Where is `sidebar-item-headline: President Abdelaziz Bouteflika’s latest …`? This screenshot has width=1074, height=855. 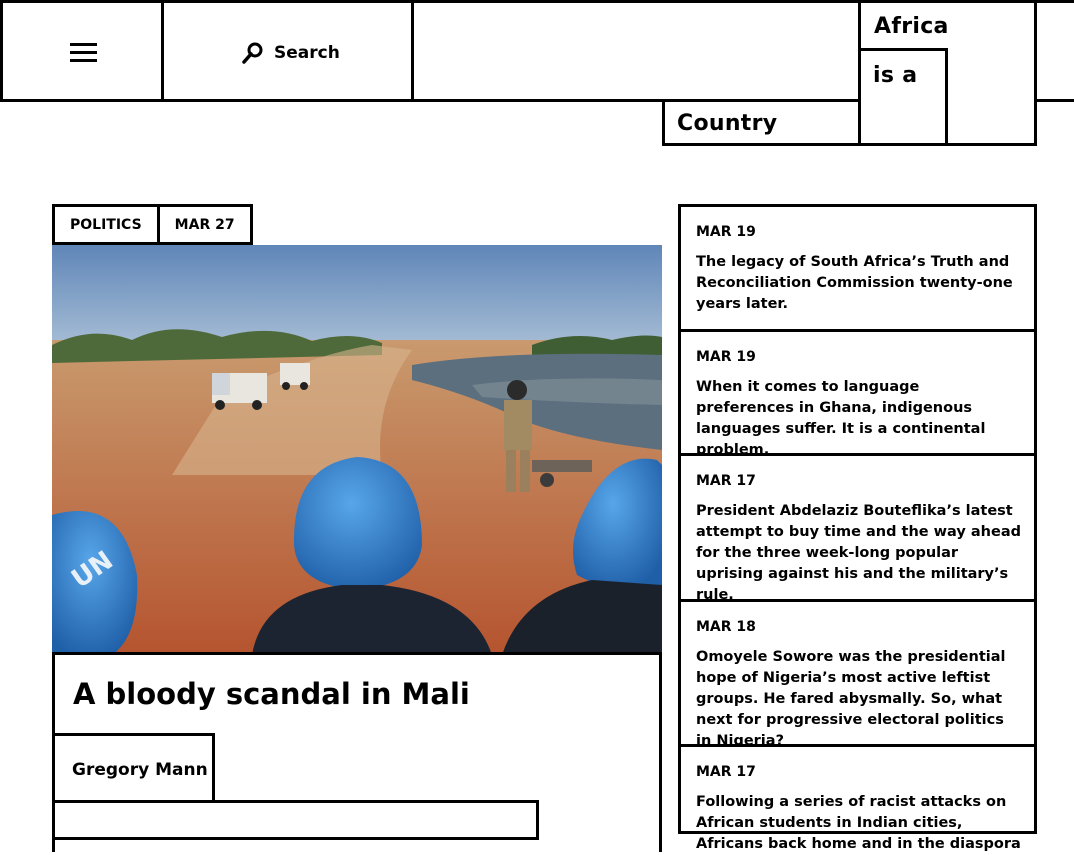
sidebar-item-headline: President Abdelaziz Bouteflika’s latest … is located at coordinates (858, 553).